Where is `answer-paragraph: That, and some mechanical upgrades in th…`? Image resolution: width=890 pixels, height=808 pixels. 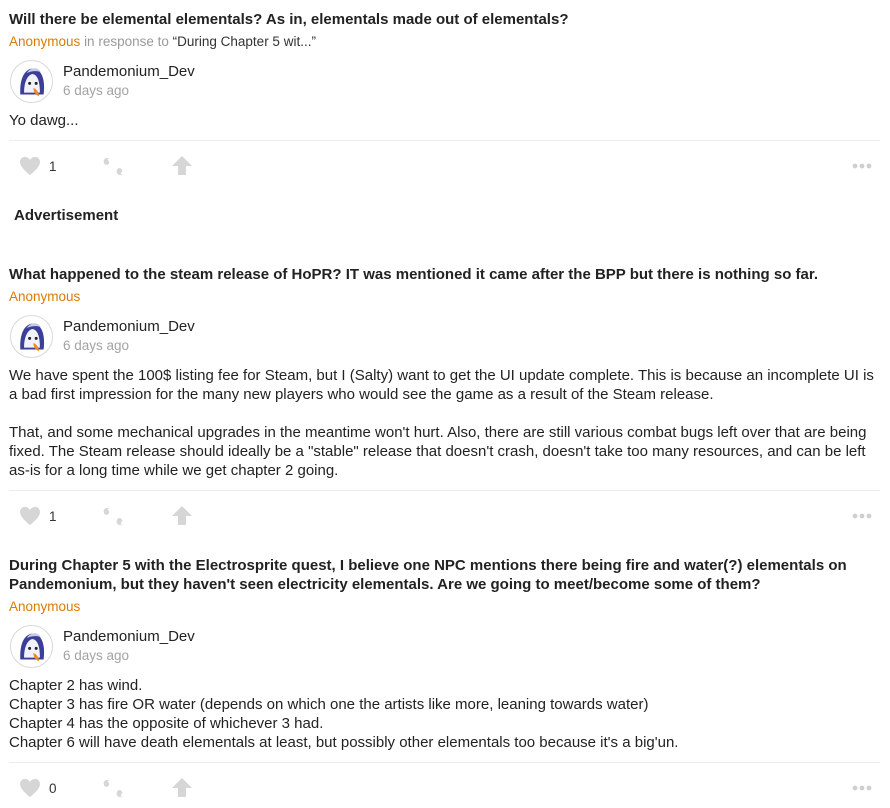 answer-paragraph: That, and some mechanical upgrades in th… is located at coordinates (438, 451).